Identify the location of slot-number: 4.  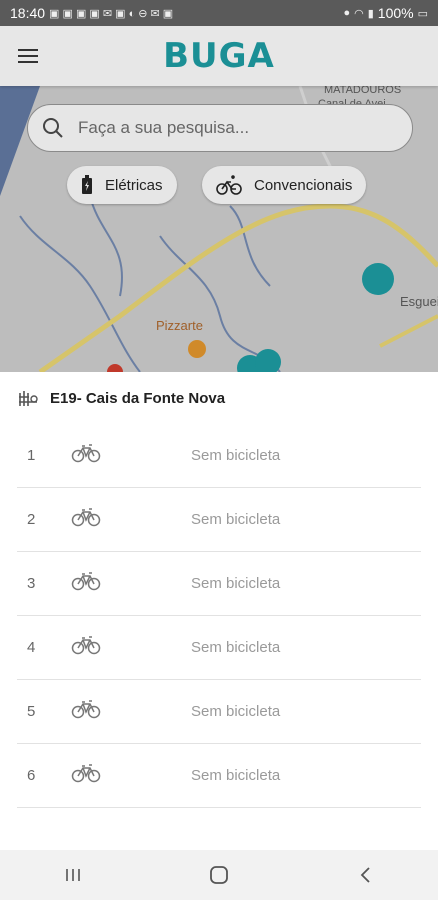
(31, 647).